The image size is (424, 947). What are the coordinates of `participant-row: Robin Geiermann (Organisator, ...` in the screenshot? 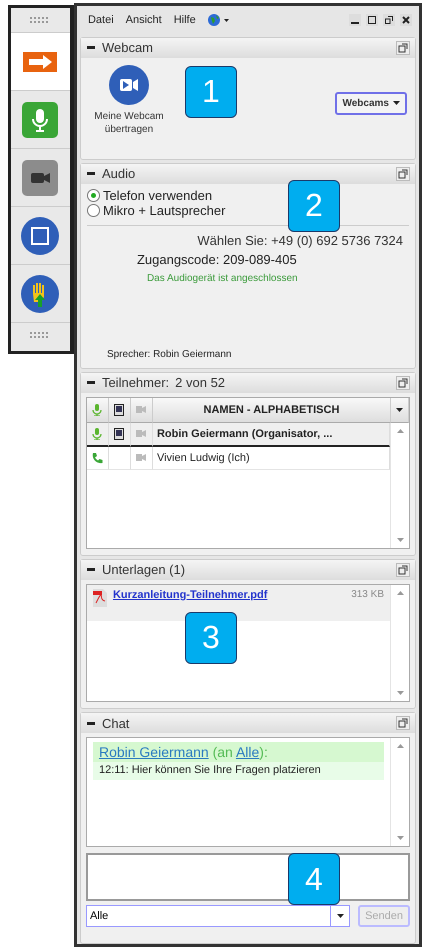 It's located at (238, 434).